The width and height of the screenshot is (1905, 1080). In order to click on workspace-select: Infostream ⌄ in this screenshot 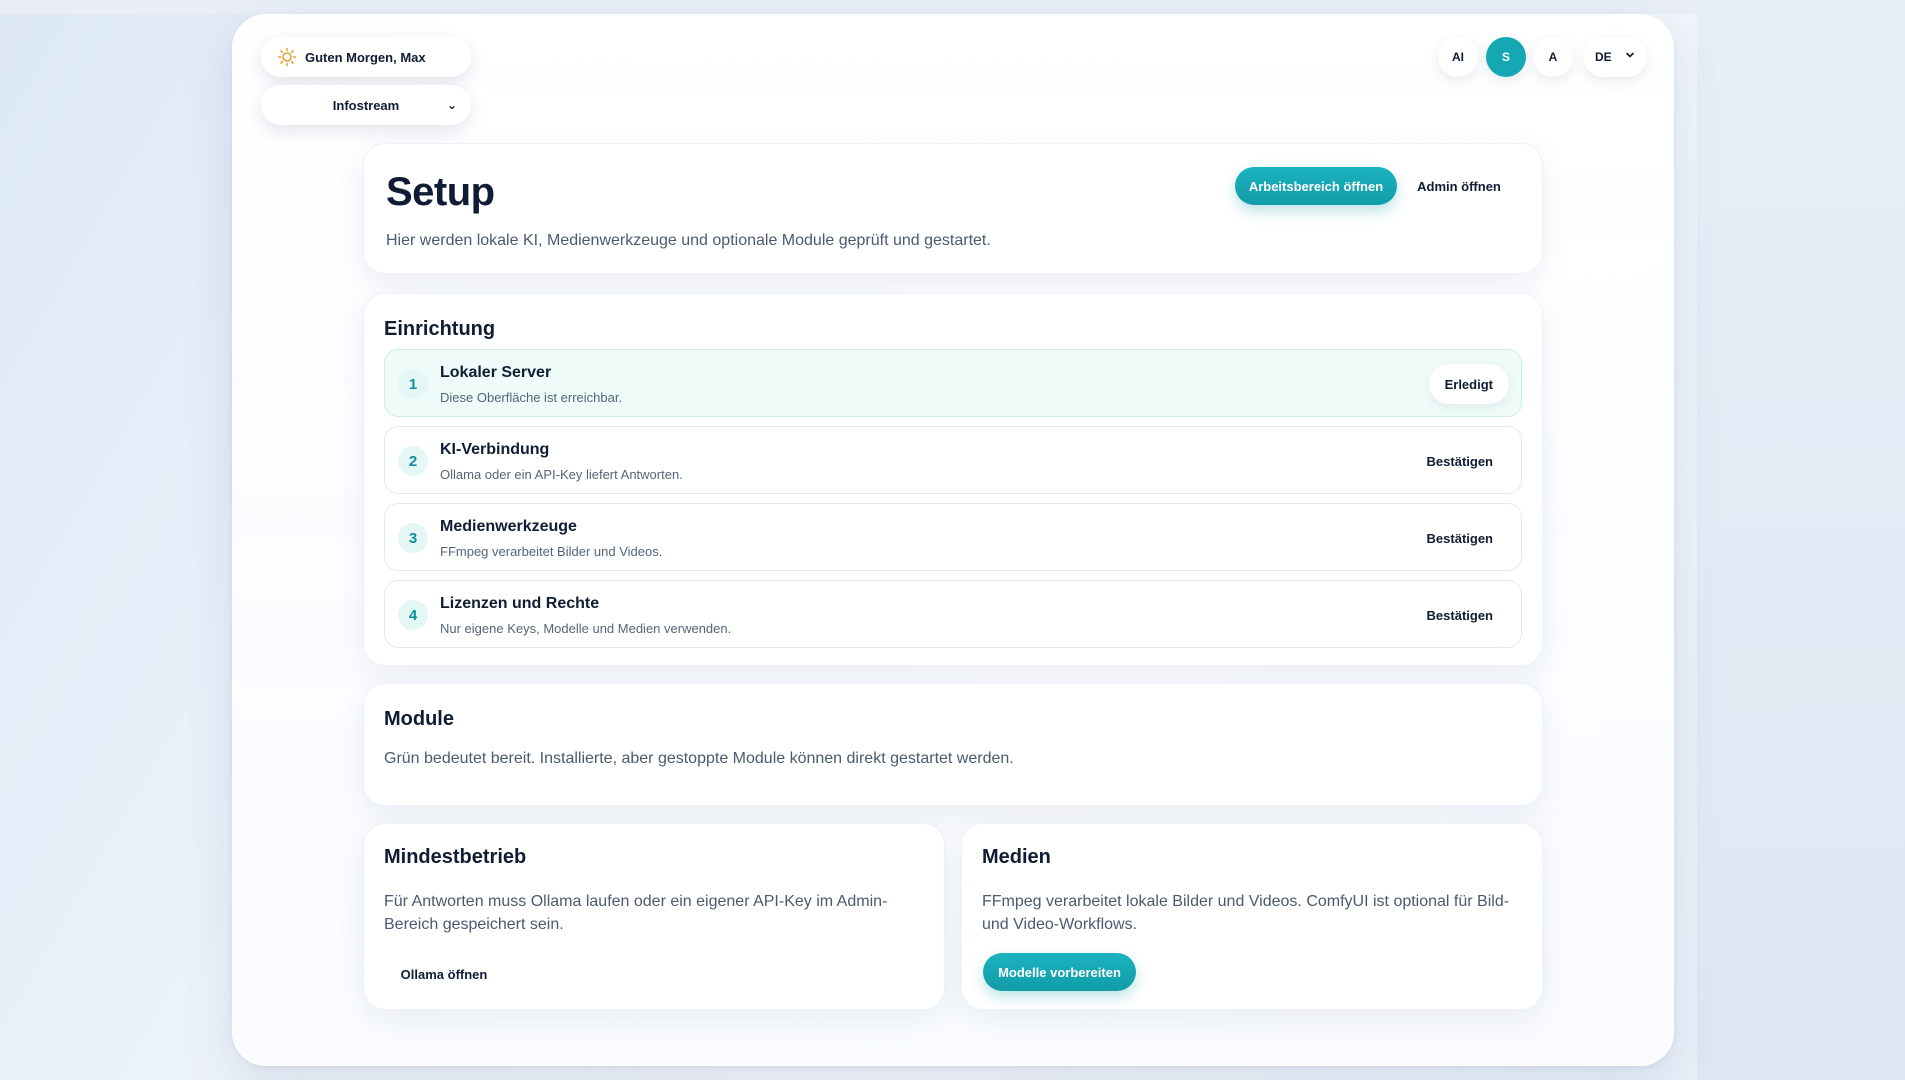, I will do `click(366, 105)`.